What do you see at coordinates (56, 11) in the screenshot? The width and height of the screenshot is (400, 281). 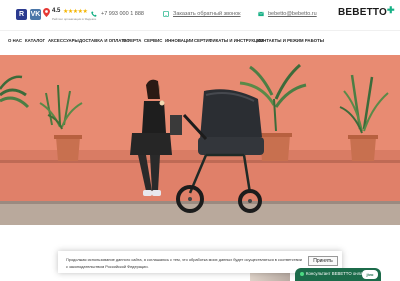 I see `rating-score: 4.5` at bounding box center [56, 11].